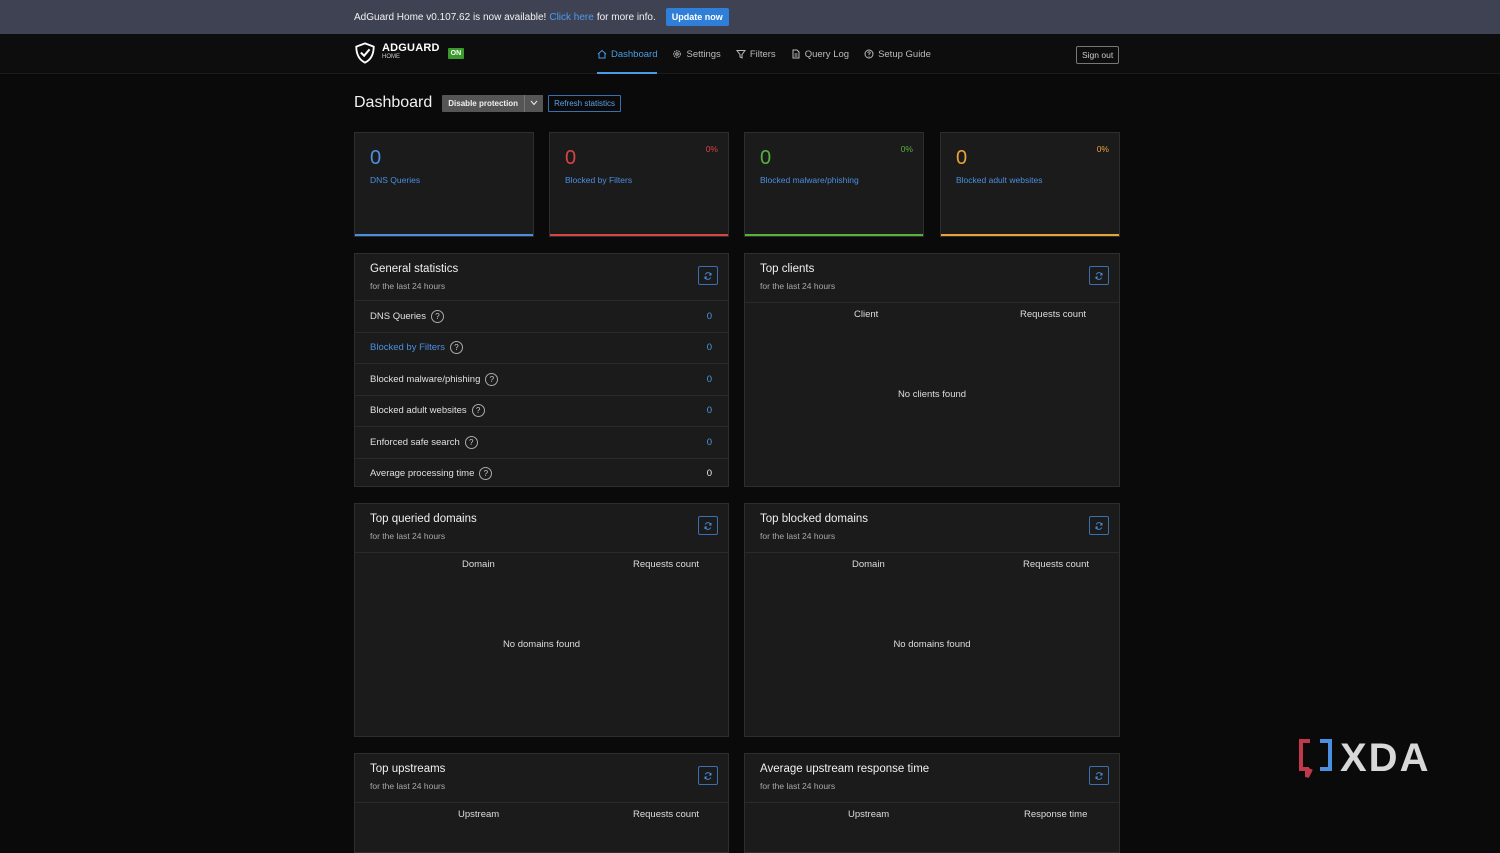 The width and height of the screenshot is (1500, 853). What do you see at coordinates (415, 442) in the screenshot?
I see `stat-row-label: Enforced safe search` at bounding box center [415, 442].